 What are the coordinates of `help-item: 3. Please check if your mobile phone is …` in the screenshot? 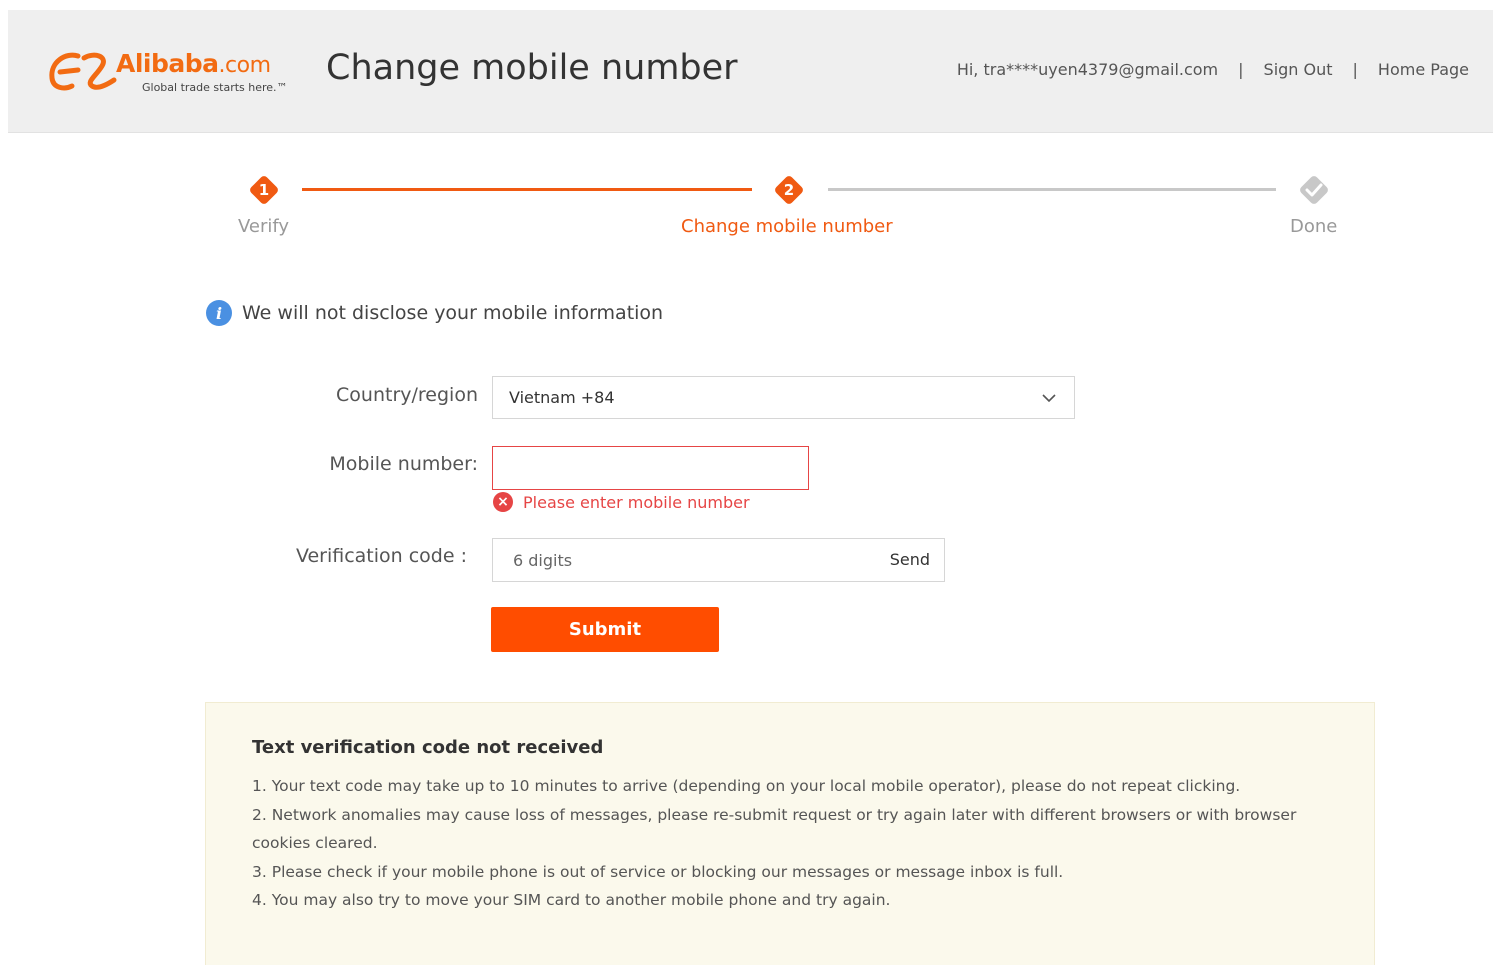 It's located at (658, 871).